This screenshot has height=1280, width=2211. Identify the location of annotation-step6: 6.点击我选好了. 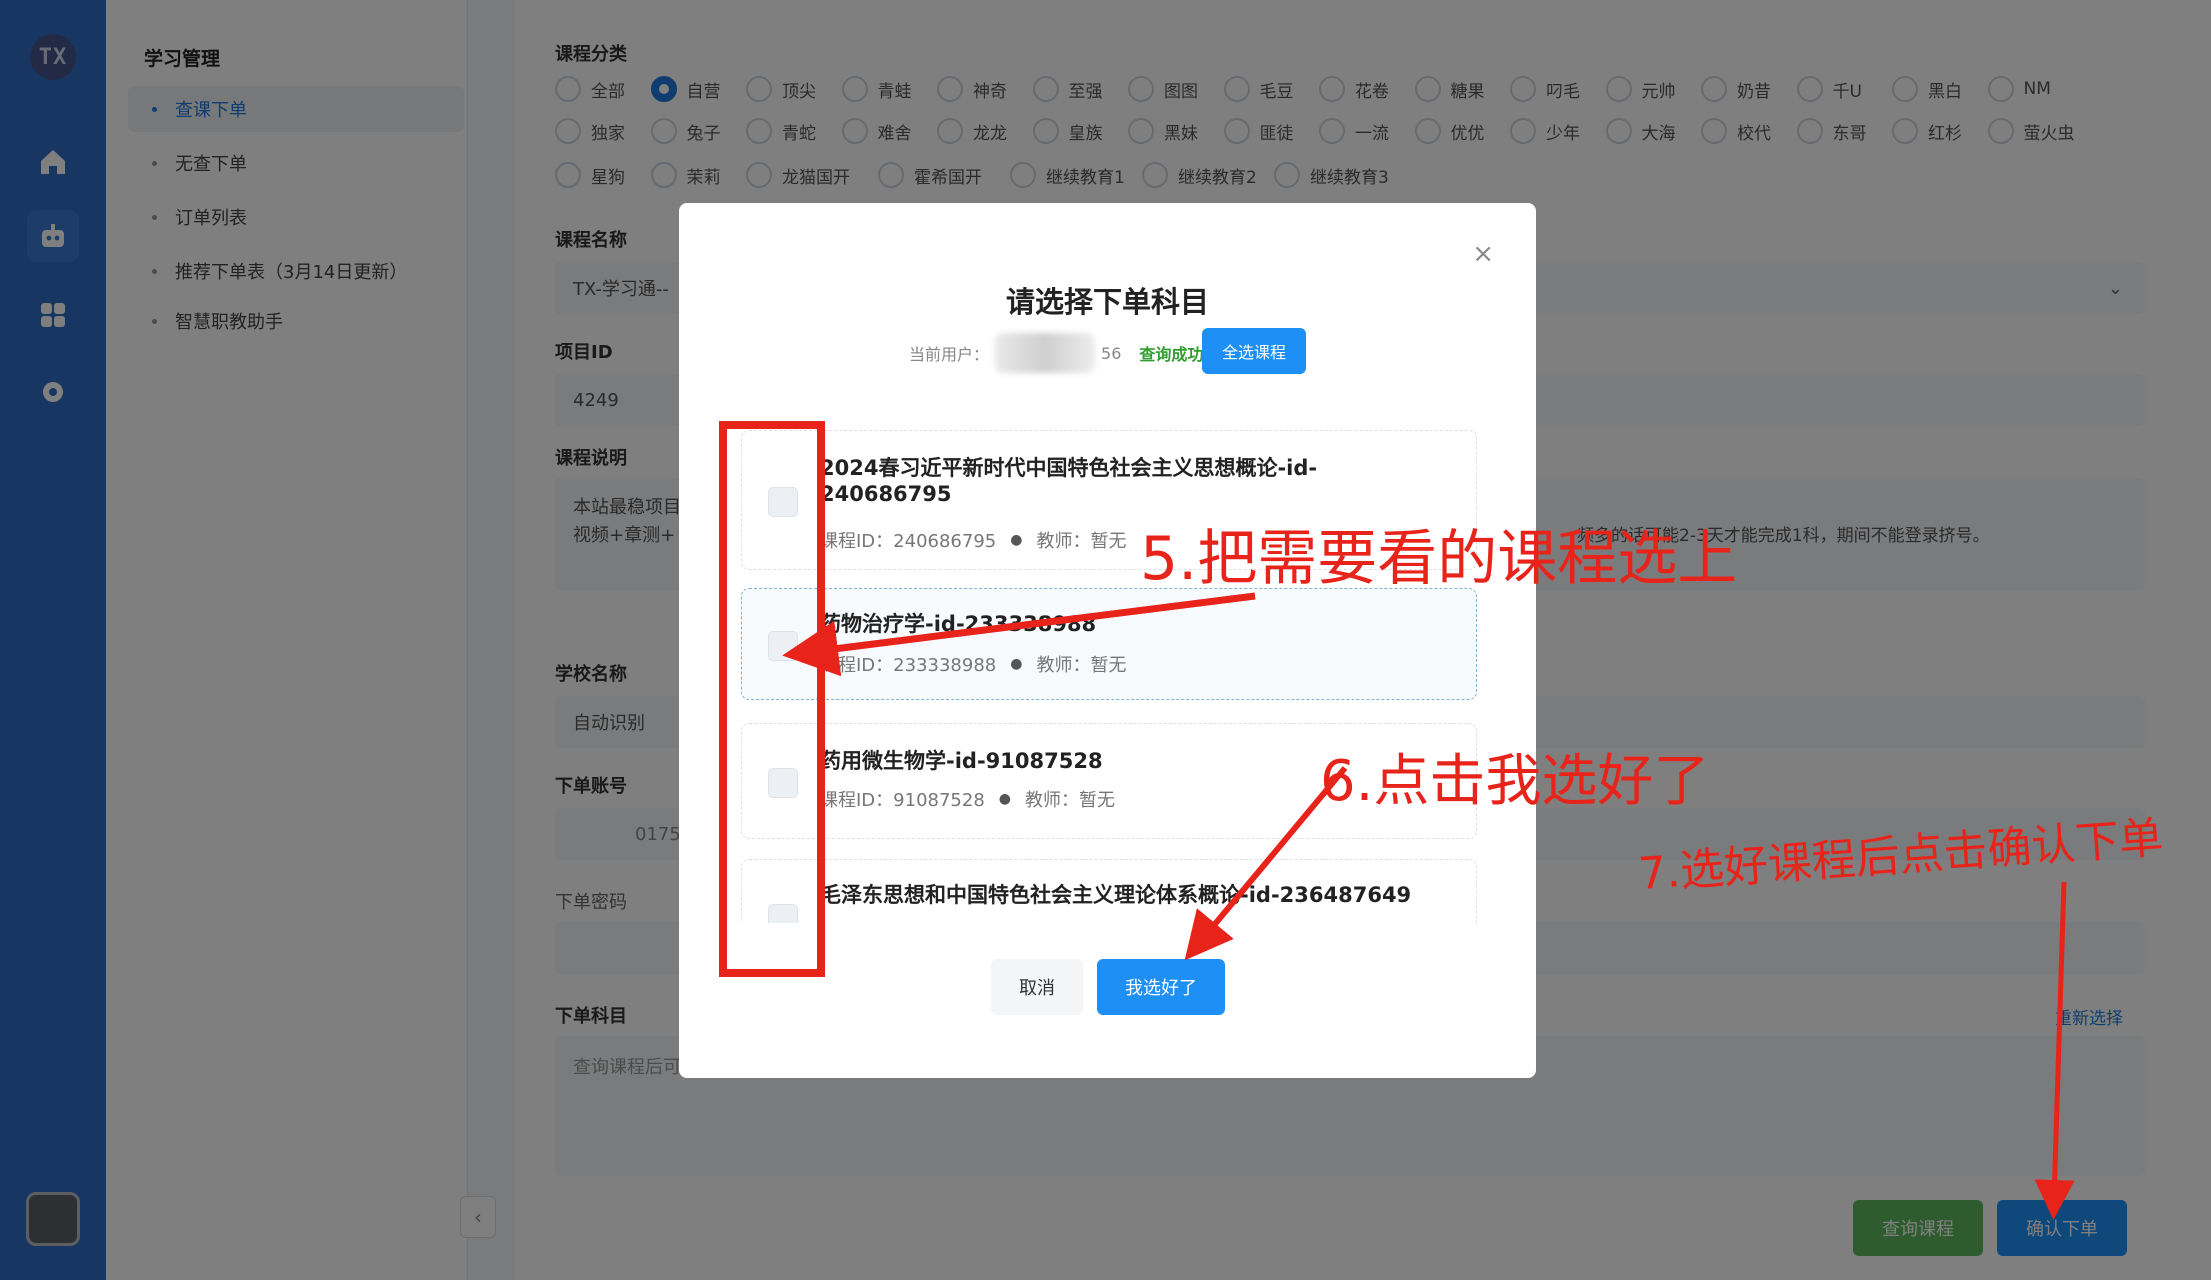
(1515, 781).